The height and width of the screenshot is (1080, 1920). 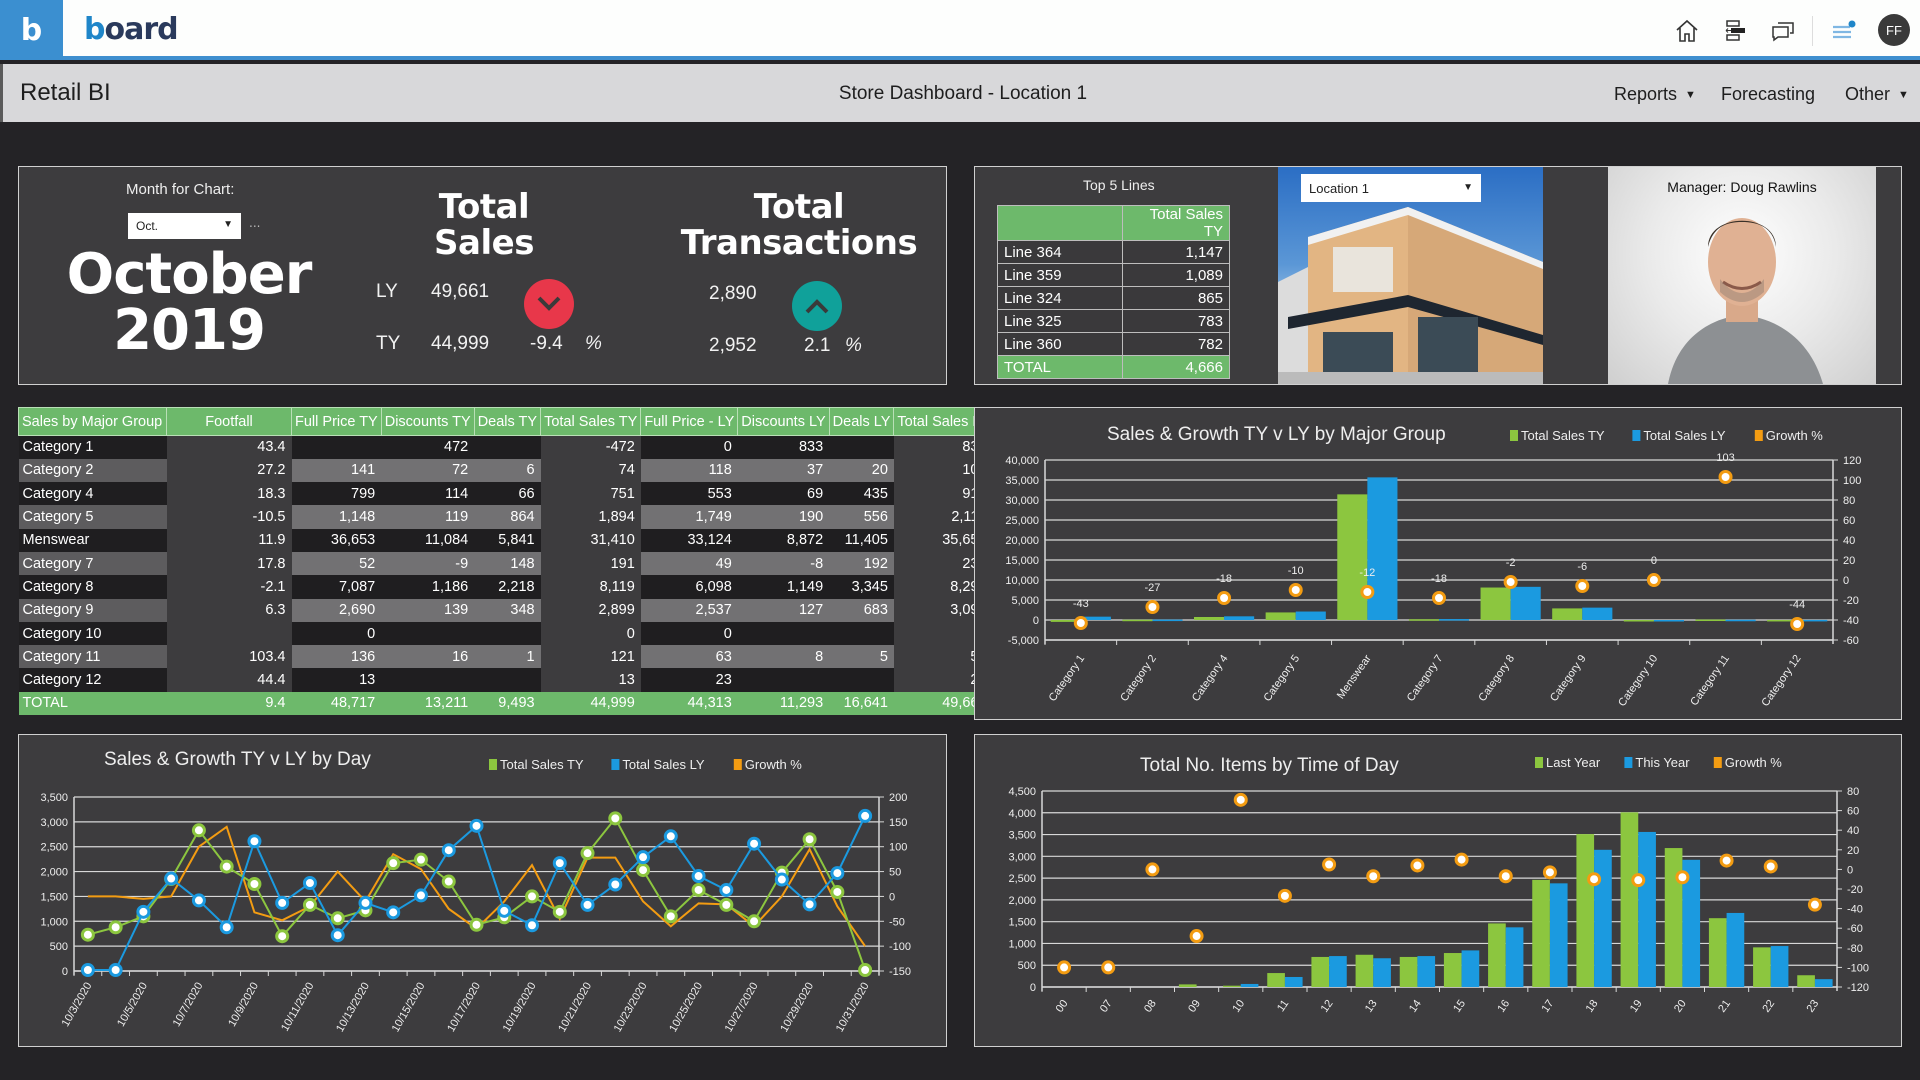 I want to click on y-tick-label: 5,000, so click(x=1025, y=601).